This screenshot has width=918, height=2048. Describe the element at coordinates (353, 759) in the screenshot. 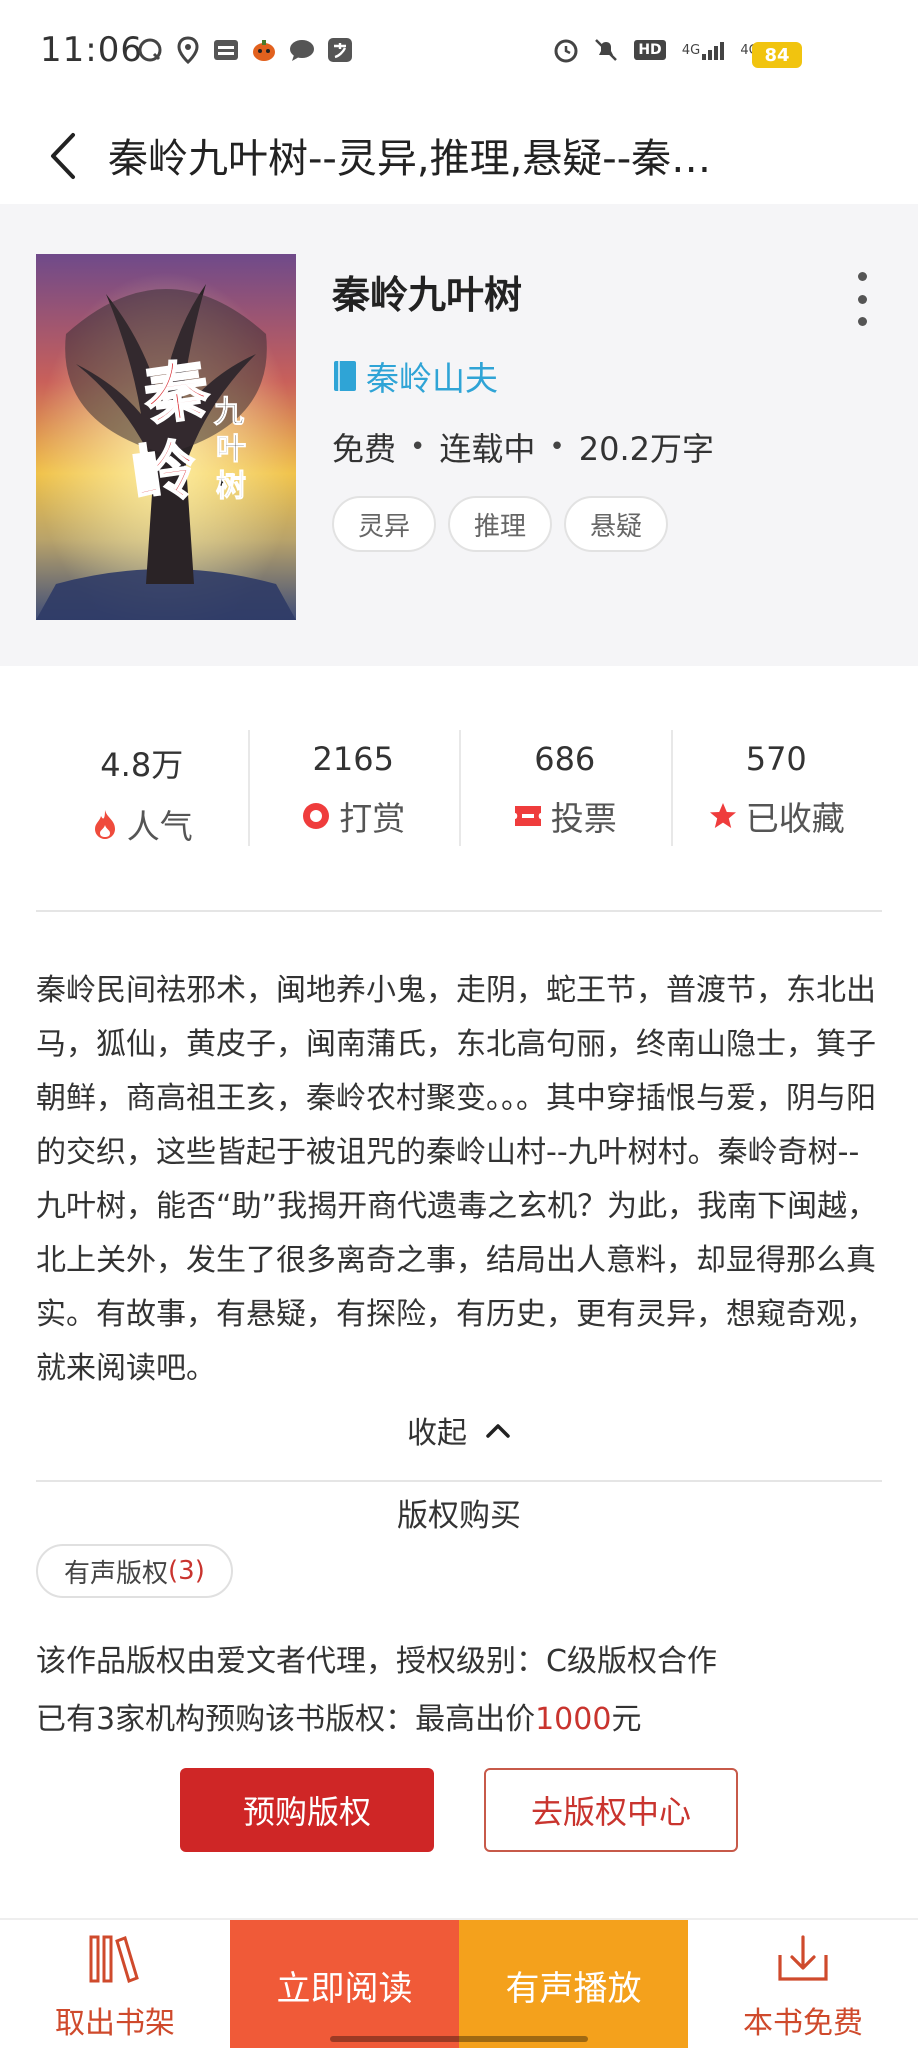

I see `stat-value: 2165` at that location.